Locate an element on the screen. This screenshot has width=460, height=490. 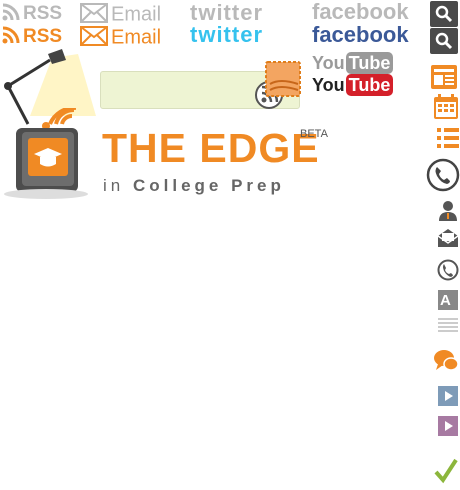
font-size-icon: A is located at coordinates (448, 300).